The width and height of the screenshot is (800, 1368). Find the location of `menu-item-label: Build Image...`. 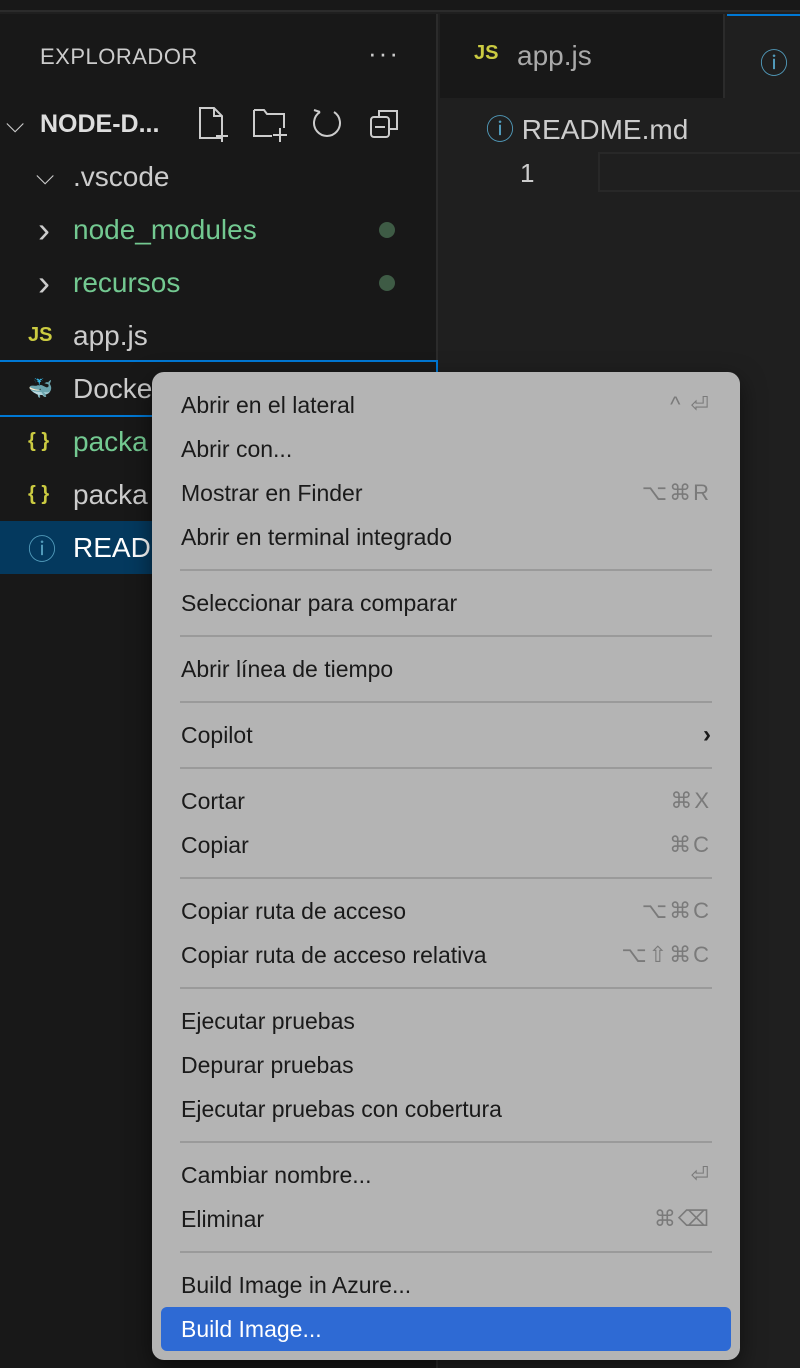

menu-item-label: Build Image... is located at coordinates (251, 1328).